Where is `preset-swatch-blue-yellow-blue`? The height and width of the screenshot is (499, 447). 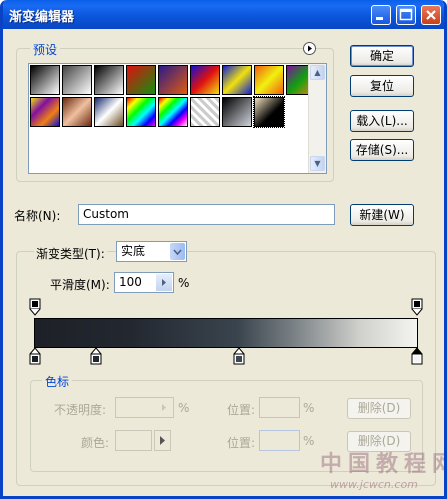 preset-swatch-blue-yellow-blue is located at coordinates (237, 80).